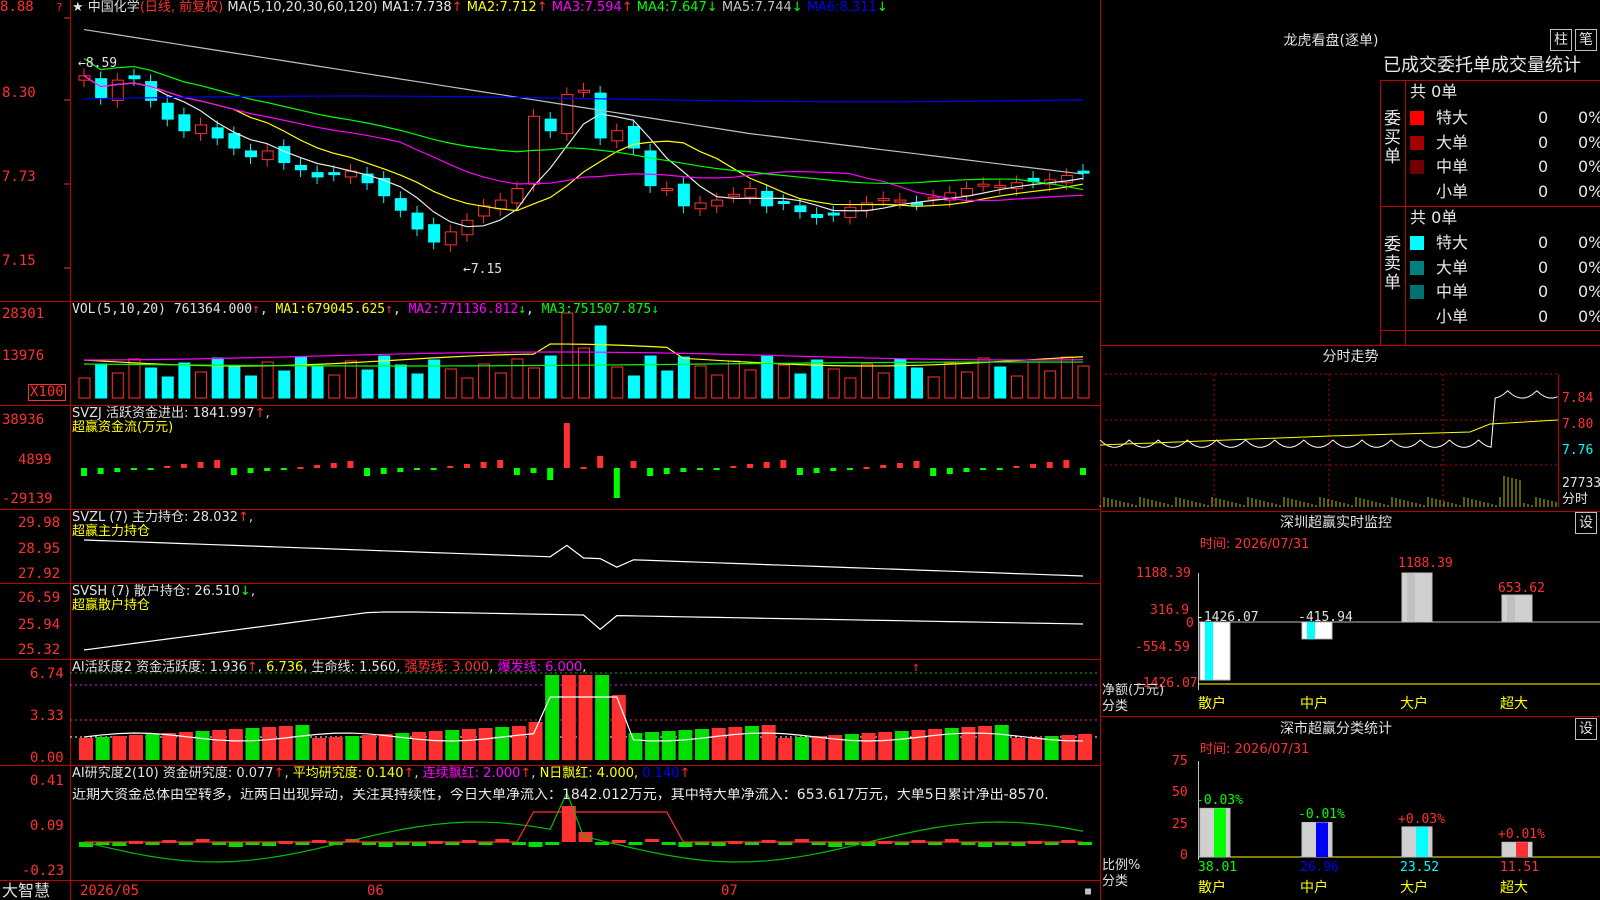 The width and height of the screenshot is (1600, 900). Describe the element at coordinates (59, 7) in the screenshot. I see `question-icon: ?` at that location.